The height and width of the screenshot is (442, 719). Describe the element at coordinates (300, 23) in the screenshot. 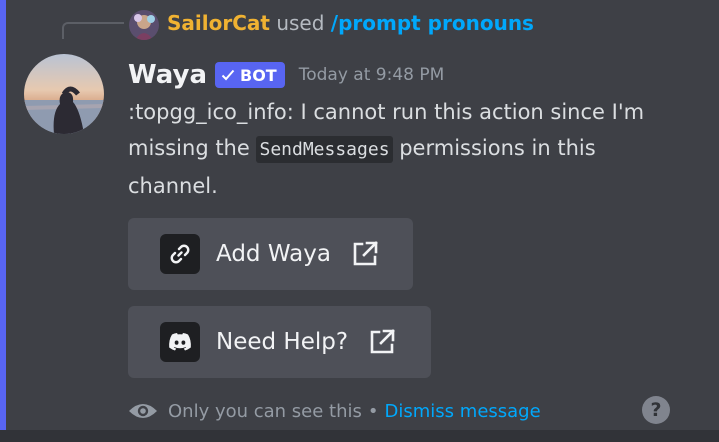

I see `reply-verb: used` at that location.